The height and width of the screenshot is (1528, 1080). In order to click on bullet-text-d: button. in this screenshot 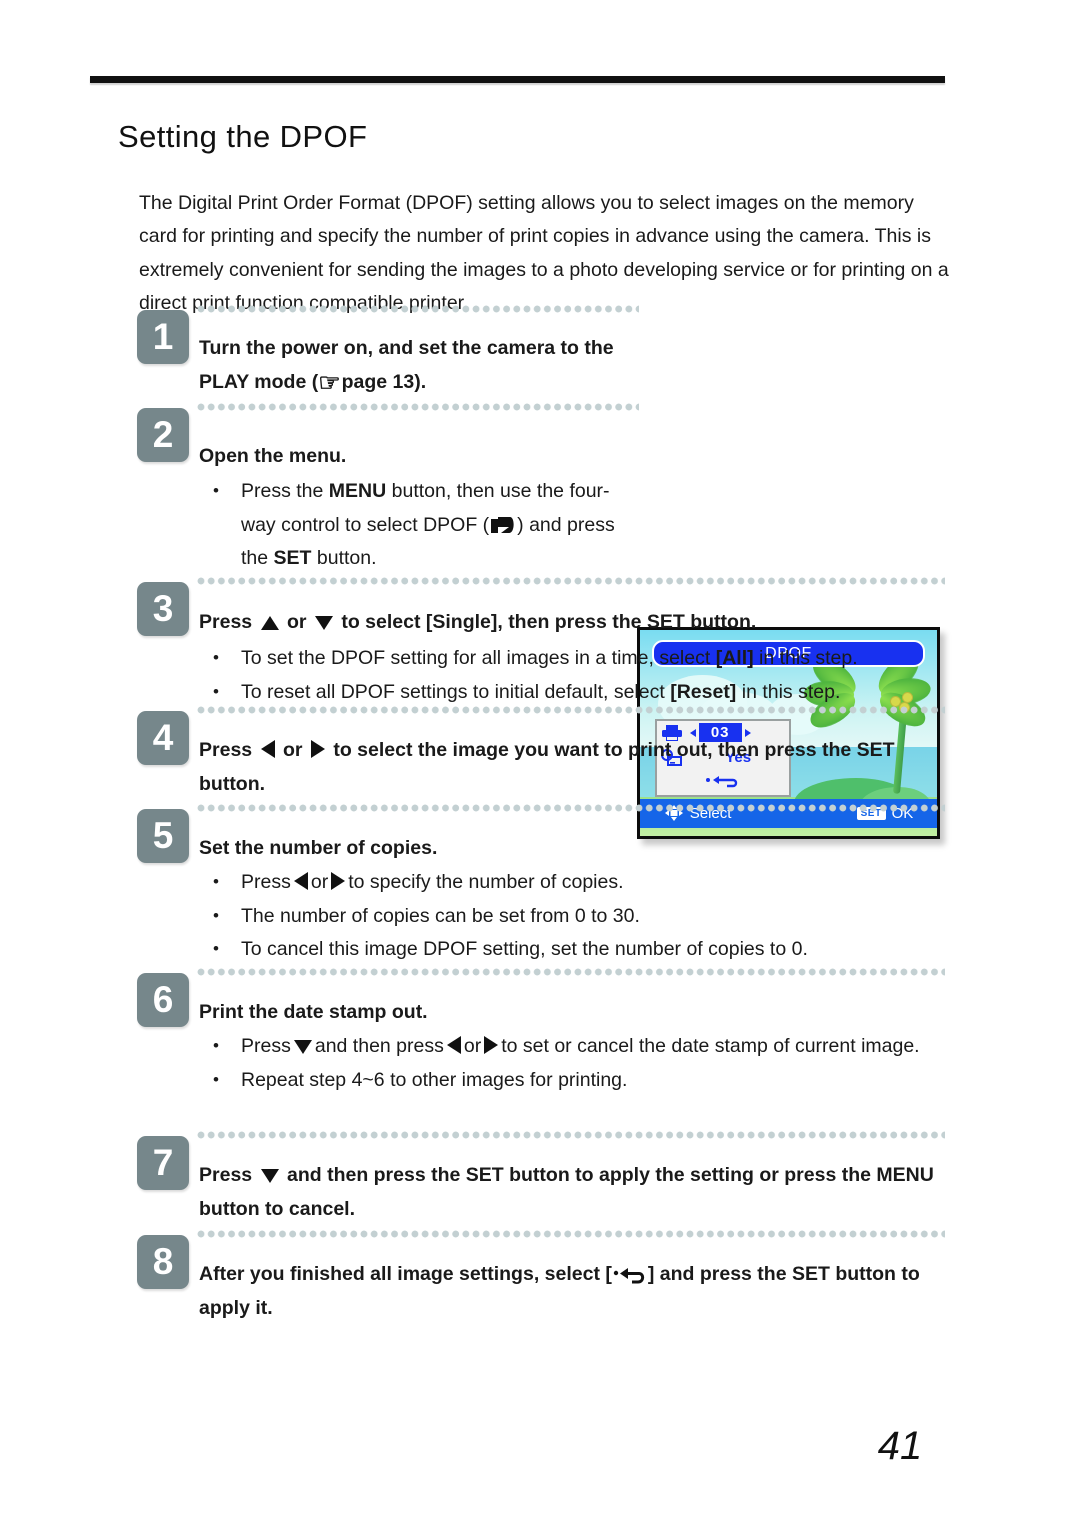, I will do `click(344, 558)`.